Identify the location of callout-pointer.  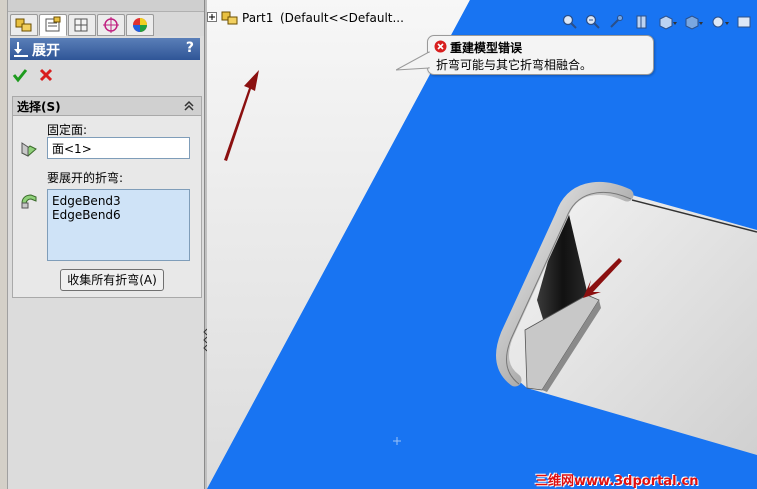
(413, 61).